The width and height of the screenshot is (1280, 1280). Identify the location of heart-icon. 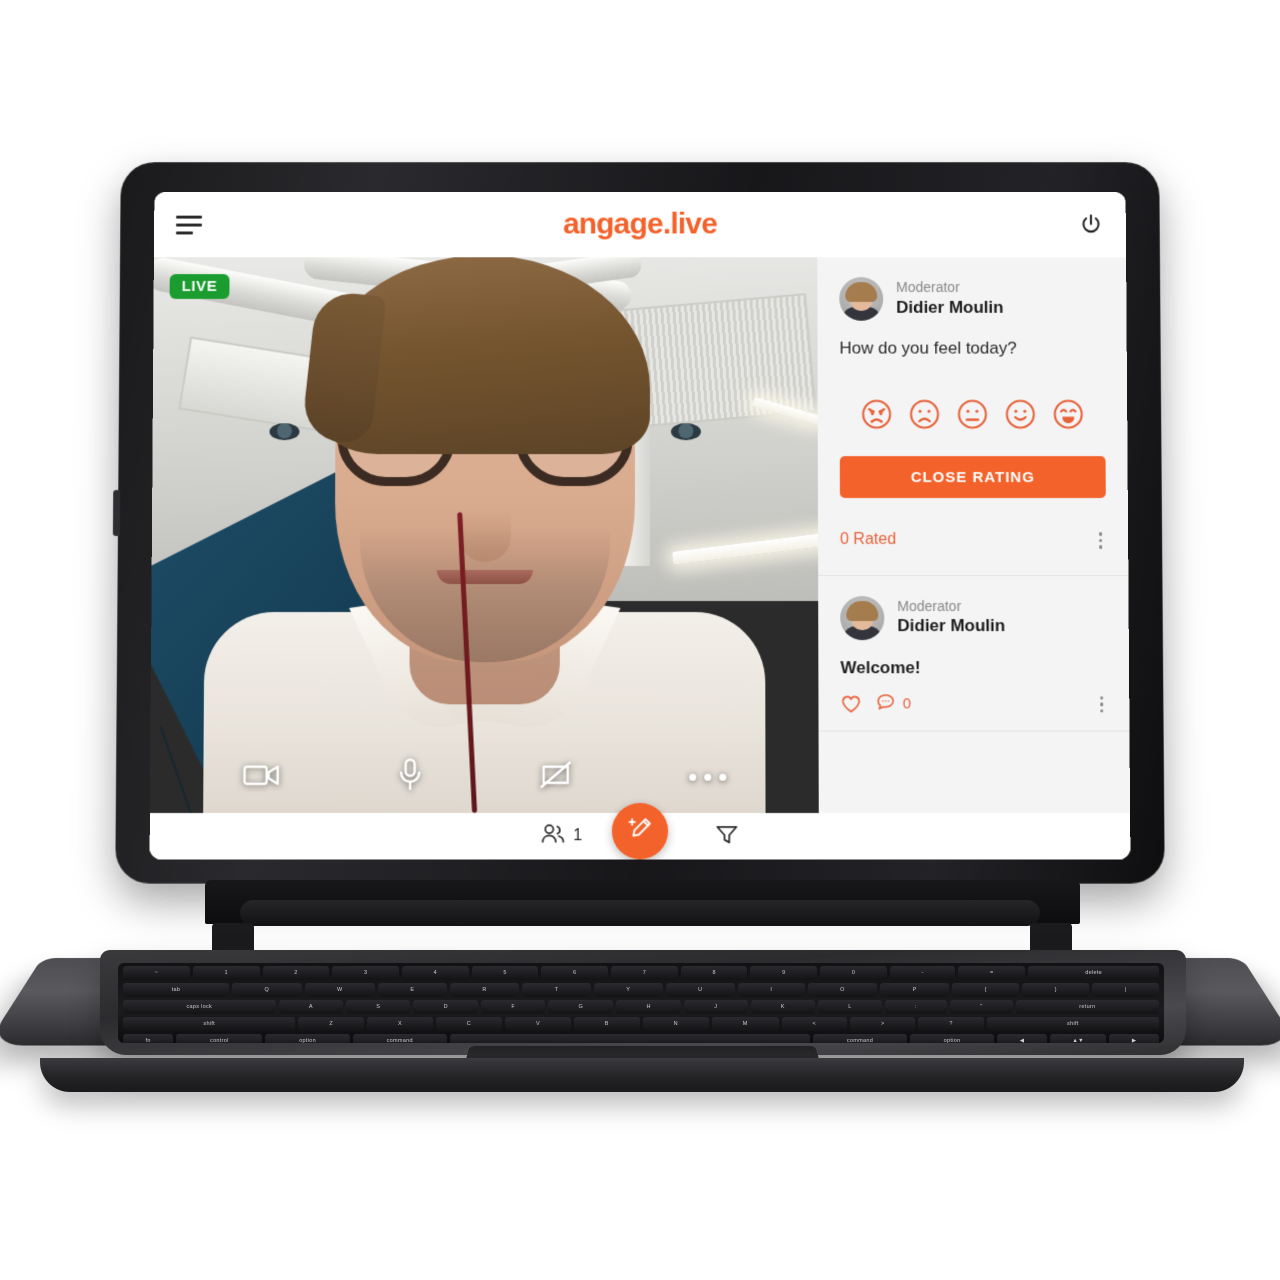
(851, 704).